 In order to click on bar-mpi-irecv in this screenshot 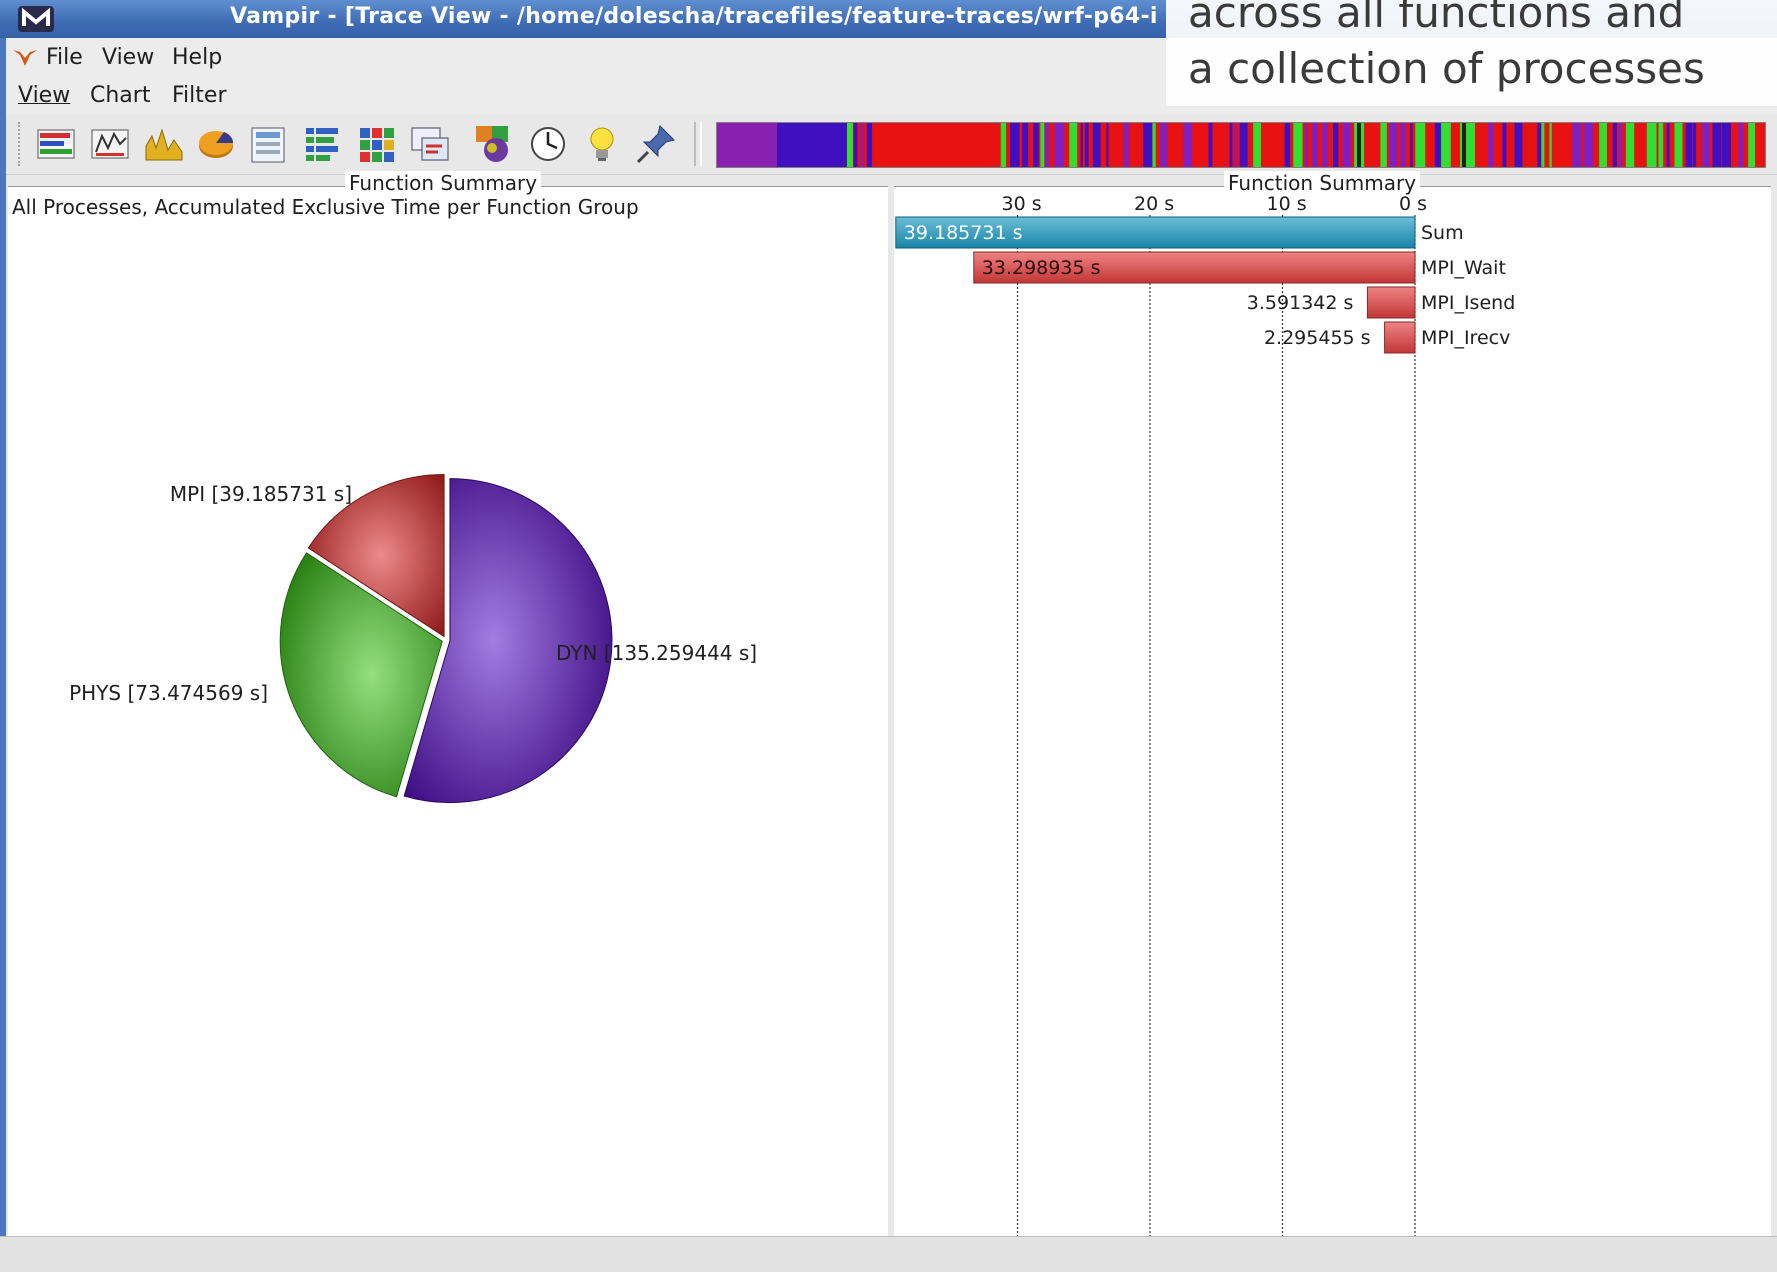, I will do `click(1400, 337)`.